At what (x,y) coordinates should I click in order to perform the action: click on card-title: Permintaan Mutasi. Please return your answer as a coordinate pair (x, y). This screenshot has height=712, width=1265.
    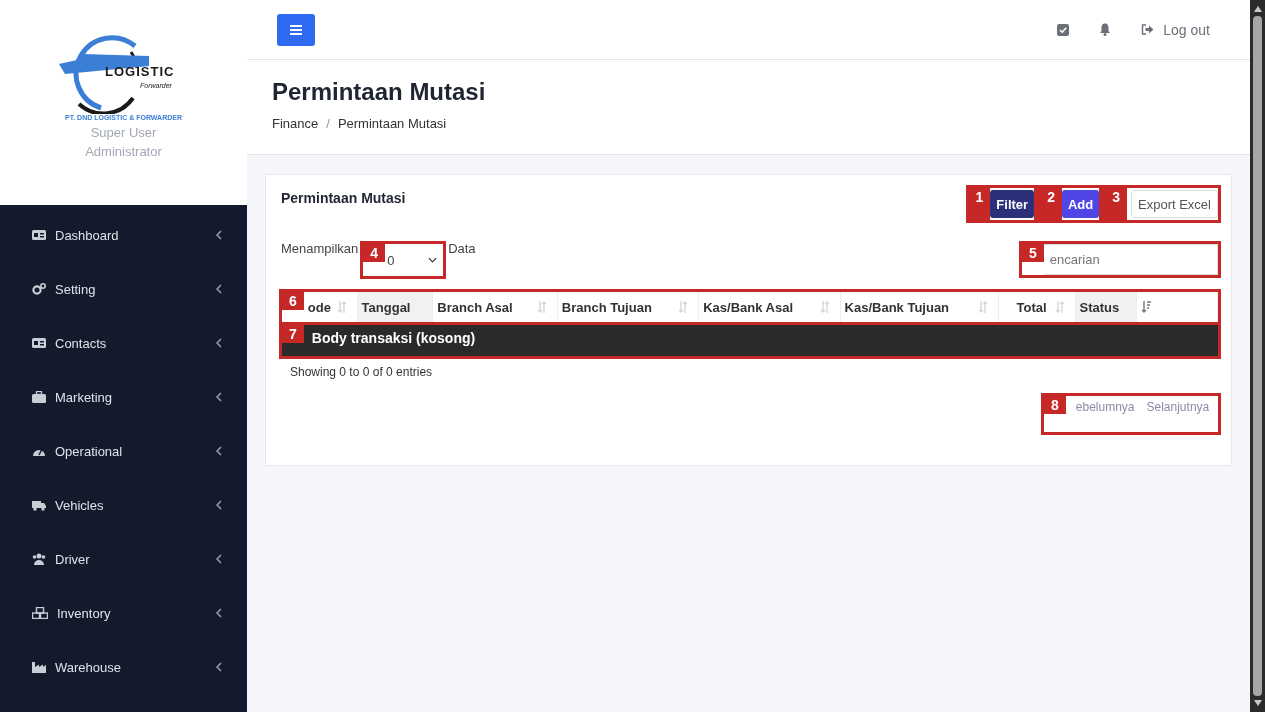
    Looking at the image, I should click on (343, 198).